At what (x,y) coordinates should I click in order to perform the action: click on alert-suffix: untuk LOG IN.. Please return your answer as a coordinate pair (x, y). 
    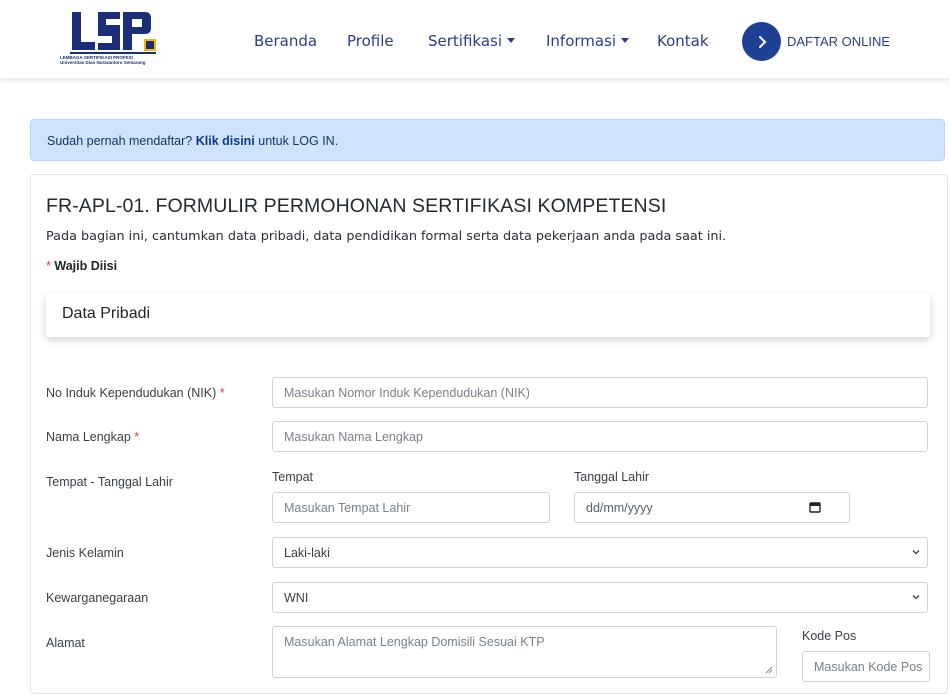
    Looking at the image, I should click on (298, 141).